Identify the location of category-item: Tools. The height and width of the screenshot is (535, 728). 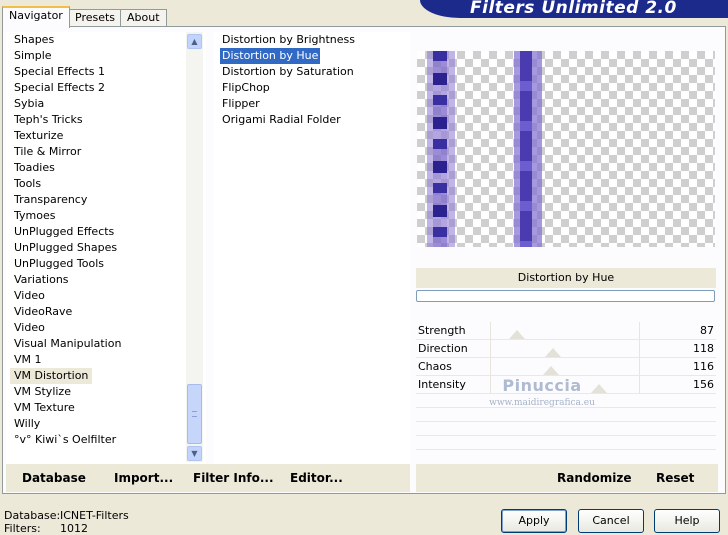
(27, 184).